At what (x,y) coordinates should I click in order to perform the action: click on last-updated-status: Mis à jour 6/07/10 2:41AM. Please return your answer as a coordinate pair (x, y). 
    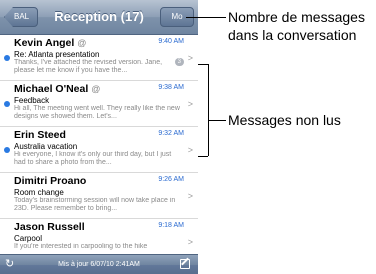
    Looking at the image, I should click on (99, 264).